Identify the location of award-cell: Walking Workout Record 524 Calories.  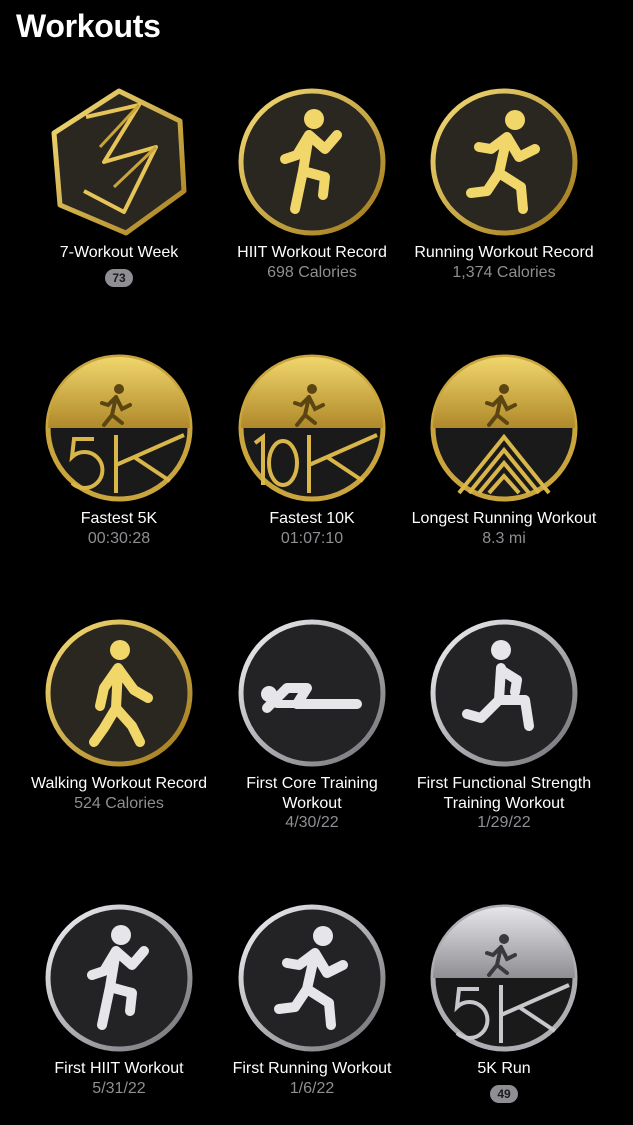
(119, 715).